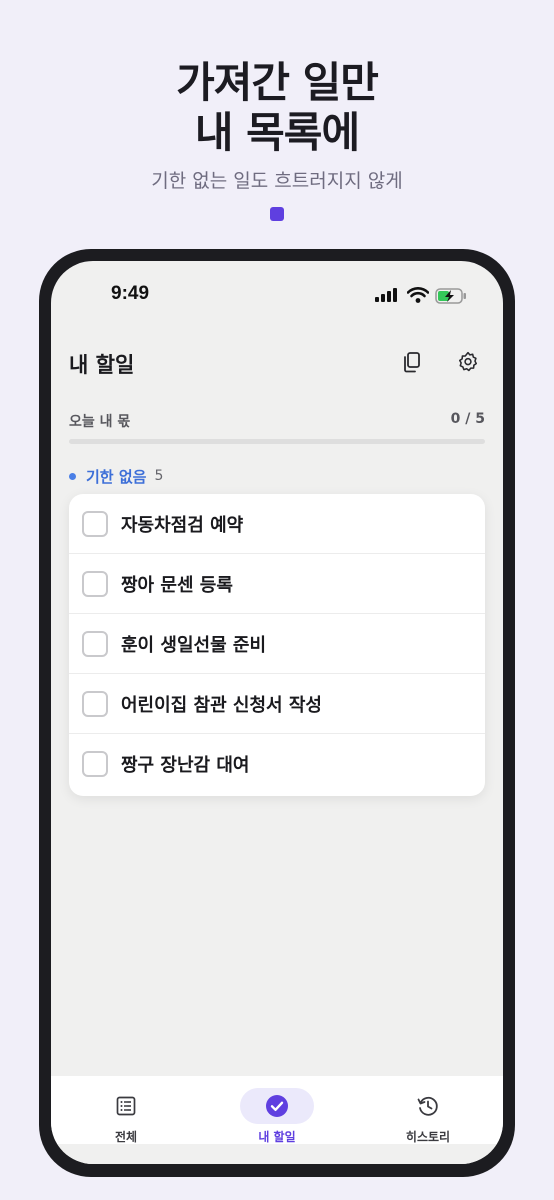 The width and height of the screenshot is (554, 1200). I want to click on tab-my-tasks-icon-wrap, so click(277, 1106).